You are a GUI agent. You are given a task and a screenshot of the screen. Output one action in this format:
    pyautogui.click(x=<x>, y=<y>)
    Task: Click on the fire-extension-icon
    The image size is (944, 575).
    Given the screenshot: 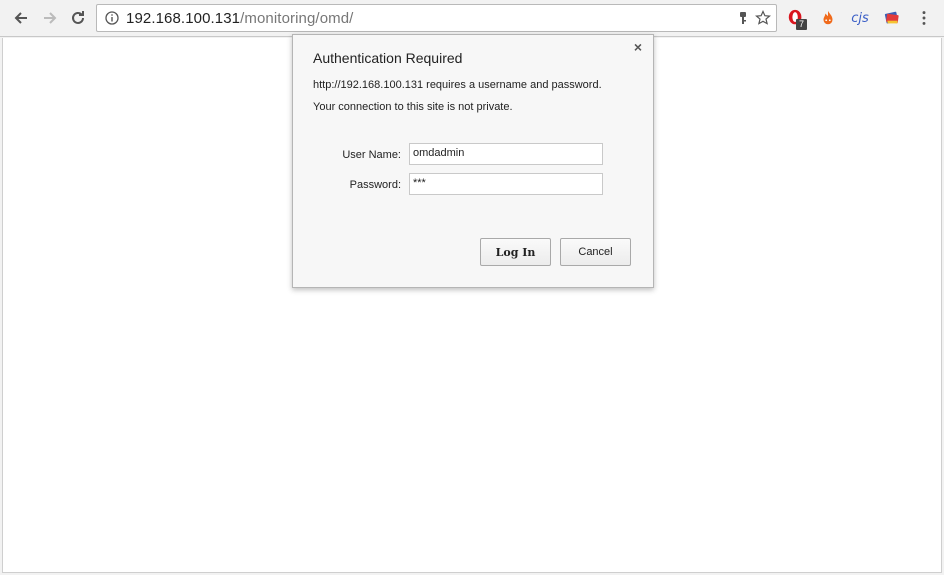 What is the action you would take?
    pyautogui.click(x=828, y=17)
    